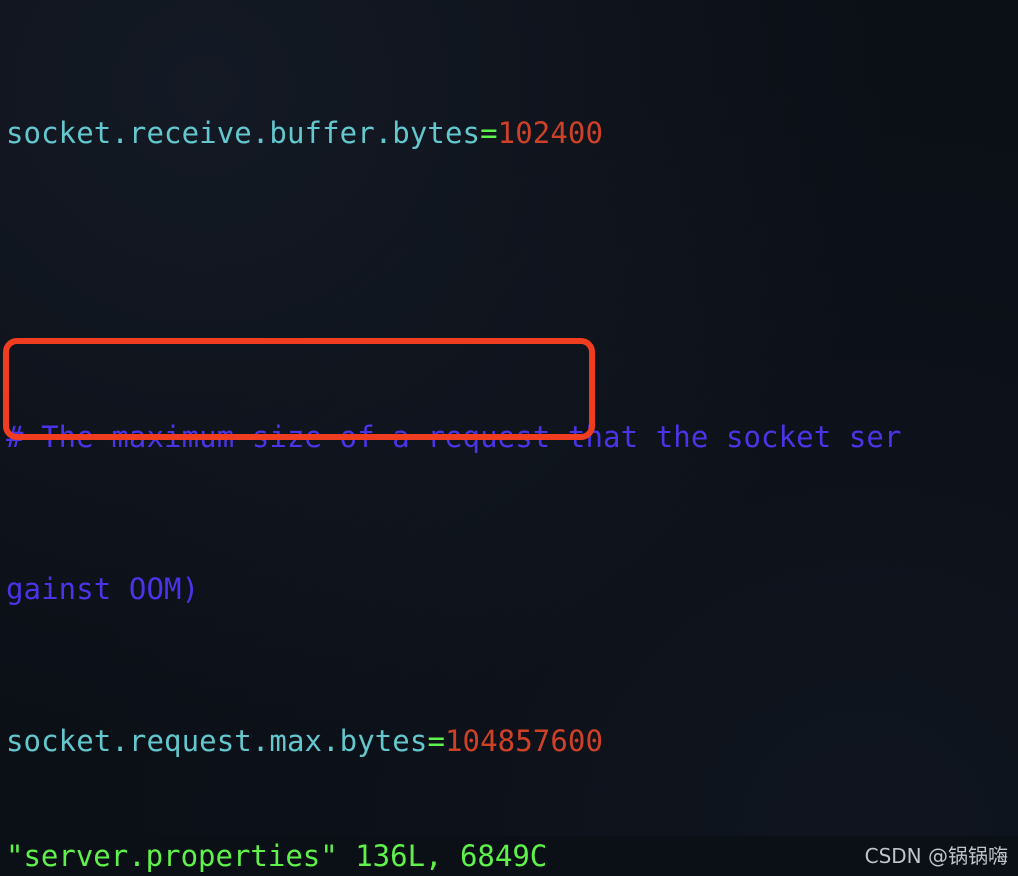 This screenshot has width=1018, height=876. What do you see at coordinates (103, 589) in the screenshot?
I see `comment-text: gainst OOM)` at bounding box center [103, 589].